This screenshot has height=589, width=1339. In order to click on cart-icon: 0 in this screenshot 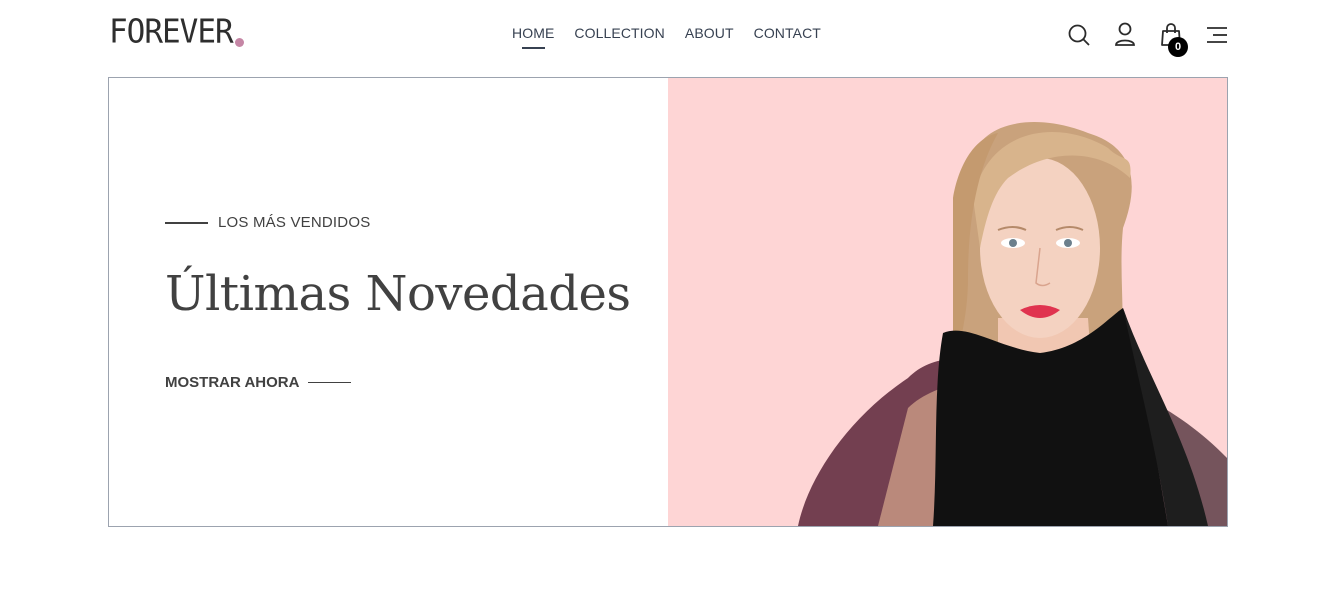, I will do `click(1173, 39)`.